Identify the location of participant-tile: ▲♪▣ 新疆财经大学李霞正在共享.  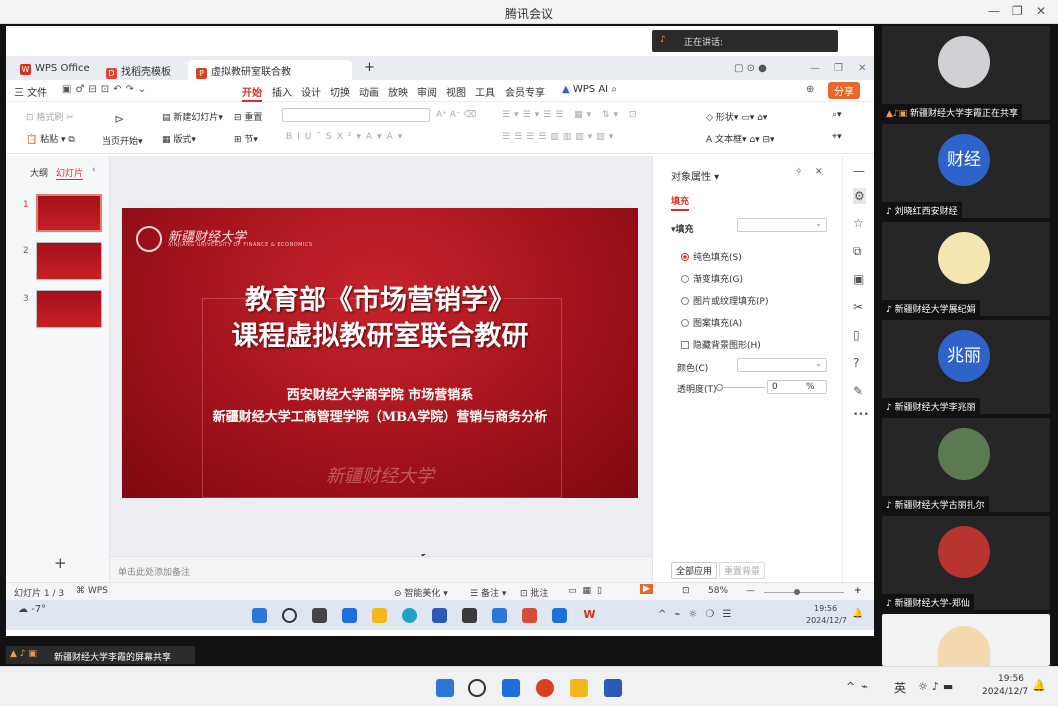
(966, 73).